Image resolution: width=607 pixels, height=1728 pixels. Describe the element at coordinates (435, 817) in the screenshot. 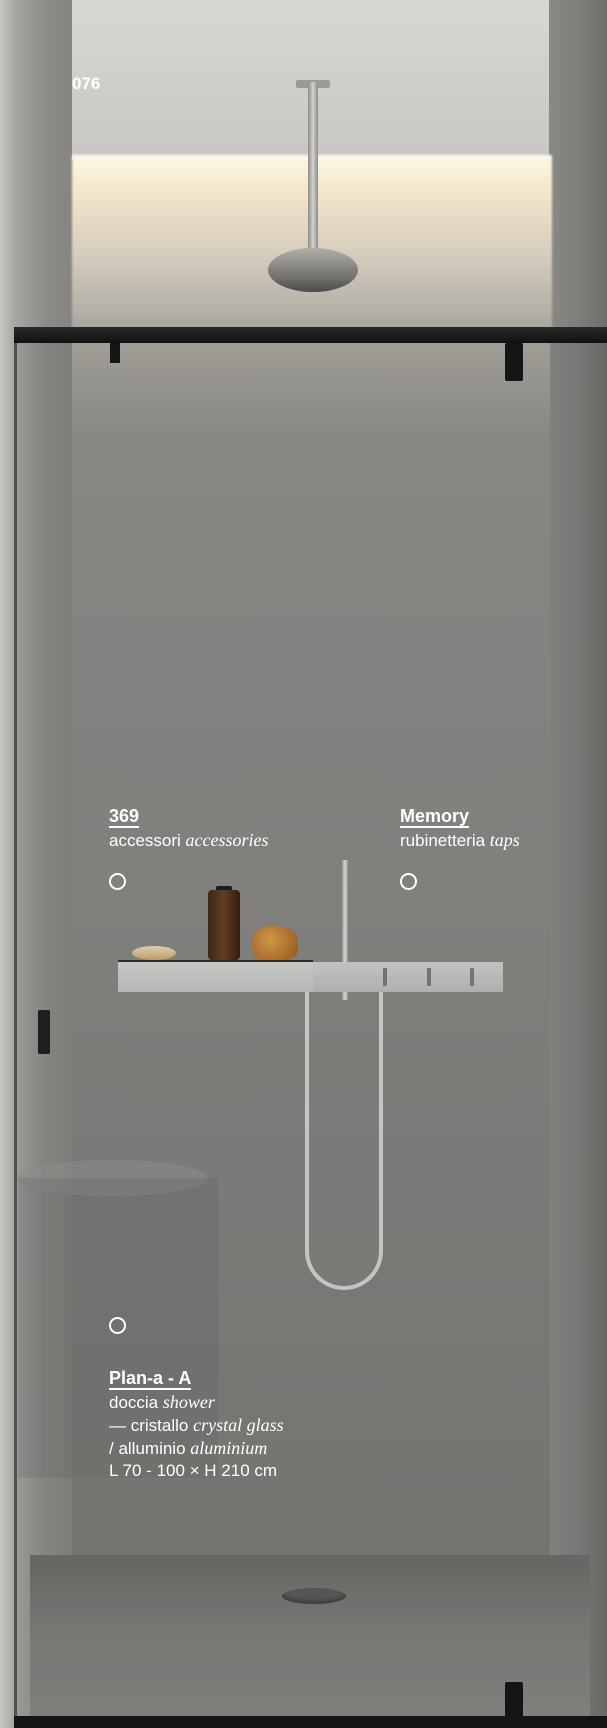

I see `callout-title: Memory` at that location.